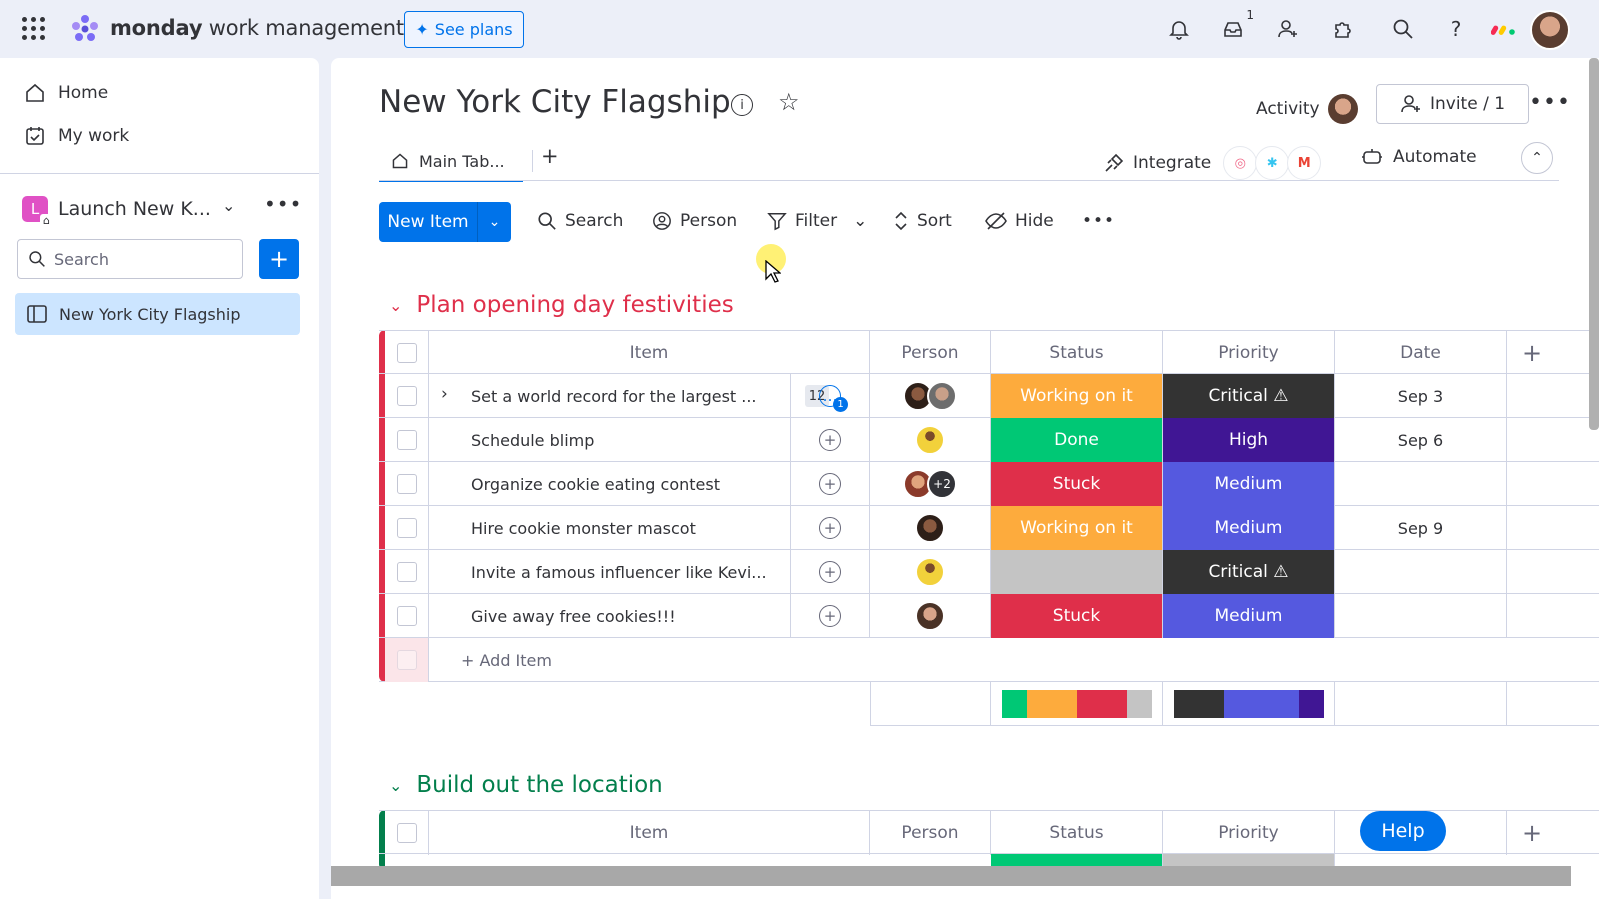 This screenshot has width=1599, height=899. Describe the element at coordinates (1014, 660) in the screenshot. I see `add-item-input: + Add Item` at that location.